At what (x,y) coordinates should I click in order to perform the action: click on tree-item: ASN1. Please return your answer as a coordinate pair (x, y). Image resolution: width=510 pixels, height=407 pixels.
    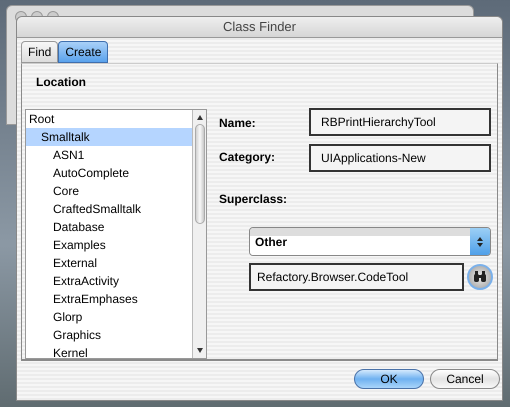
    Looking at the image, I should click on (109, 155).